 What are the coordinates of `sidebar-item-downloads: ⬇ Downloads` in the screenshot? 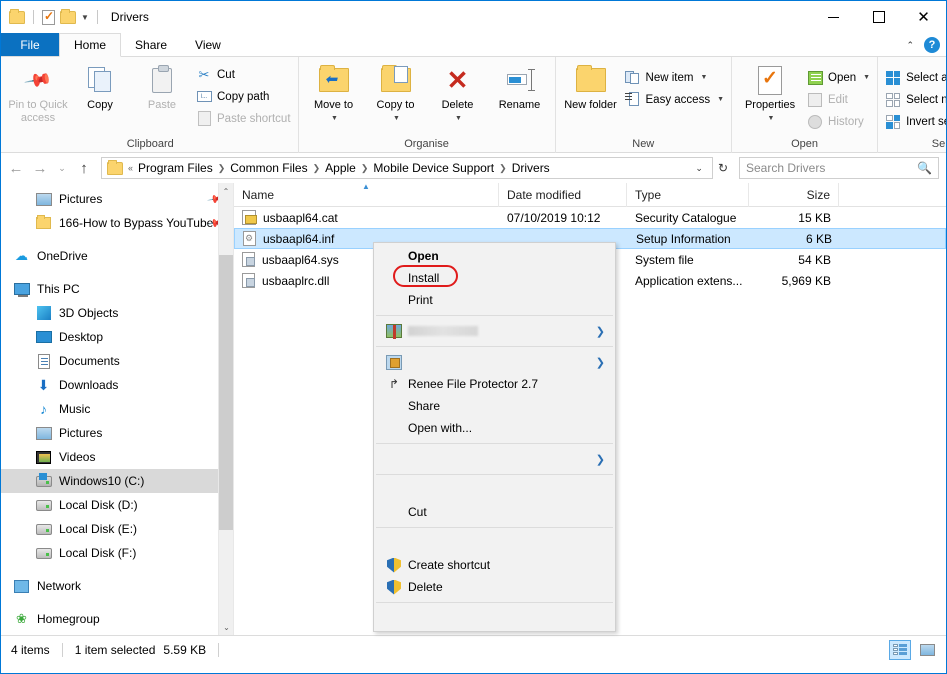 It's located at (117, 385).